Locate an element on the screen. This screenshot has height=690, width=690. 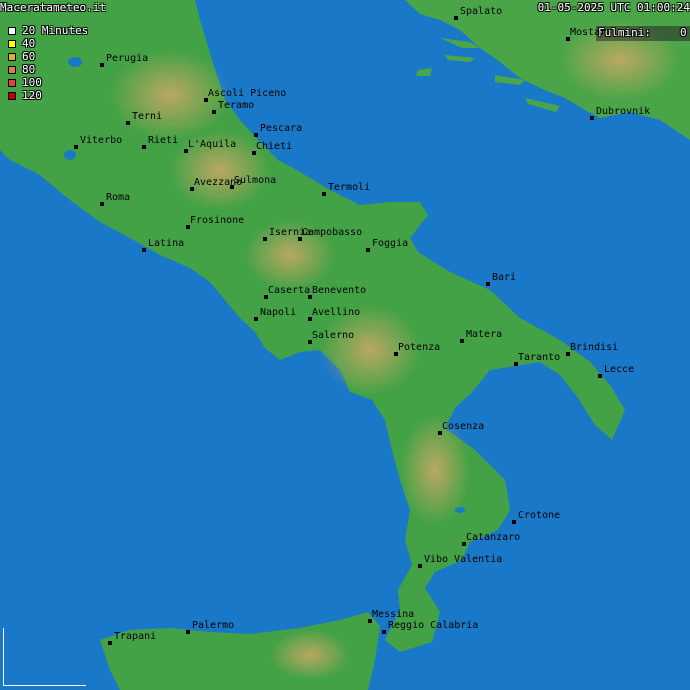
city-roma: Roma is located at coordinates (115, 199).